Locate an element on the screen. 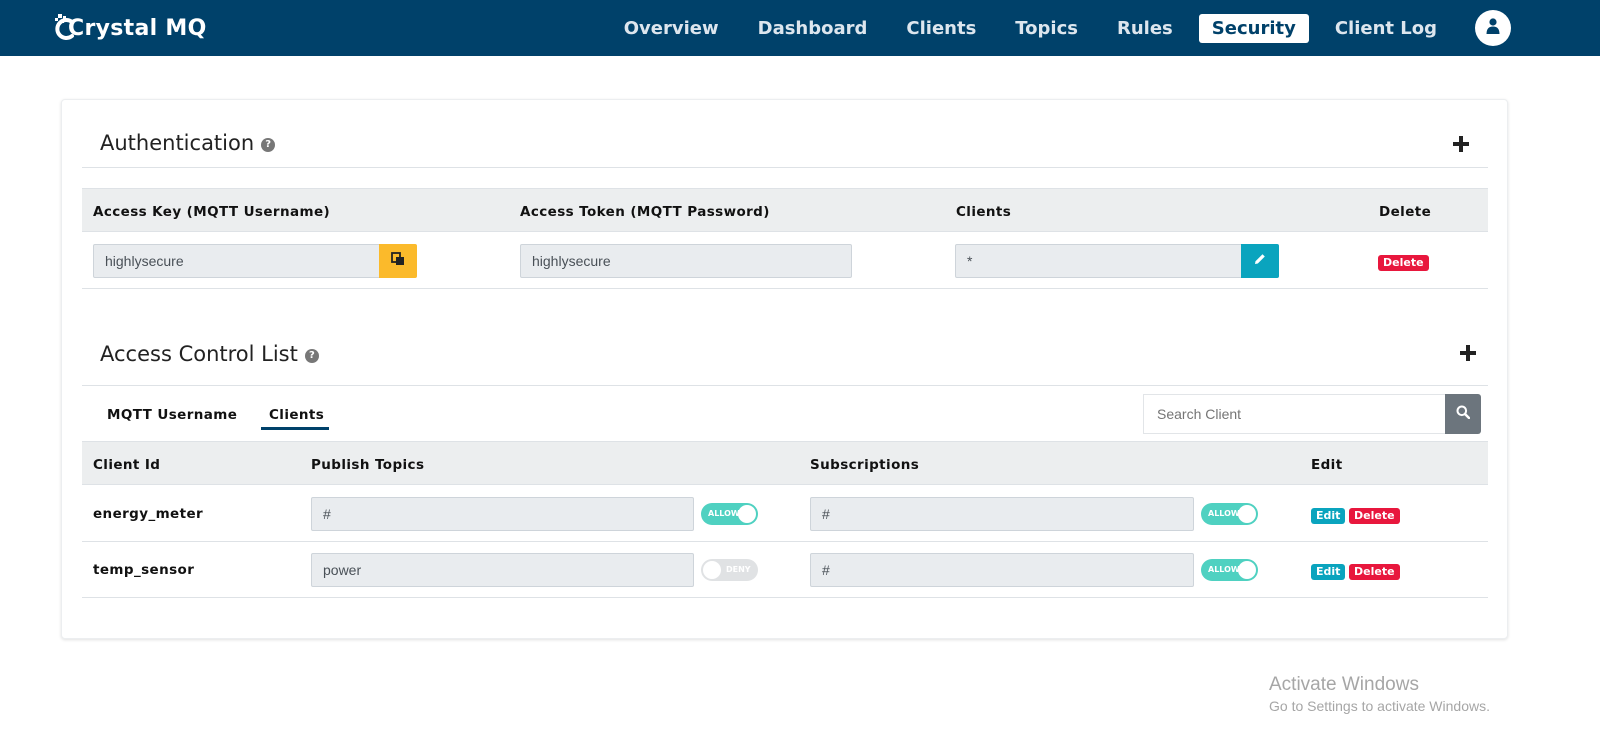 The height and width of the screenshot is (754, 1600). nav-overview: Overview is located at coordinates (671, 28).